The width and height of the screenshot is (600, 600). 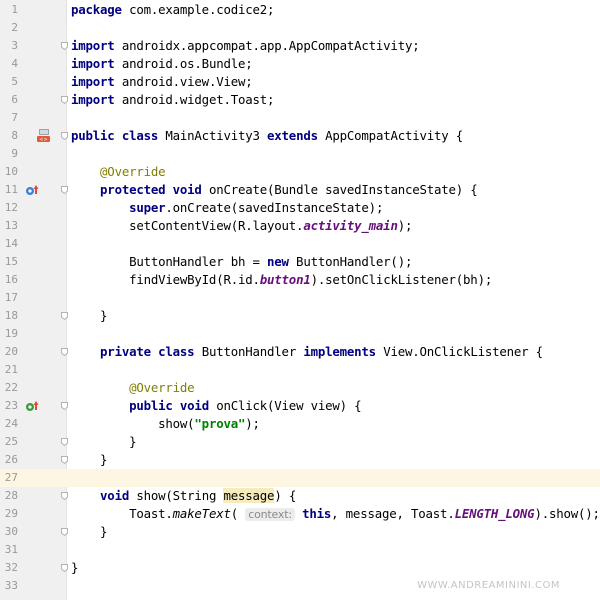 What do you see at coordinates (252, 423) in the screenshot?
I see `code-token: );` at bounding box center [252, 423].